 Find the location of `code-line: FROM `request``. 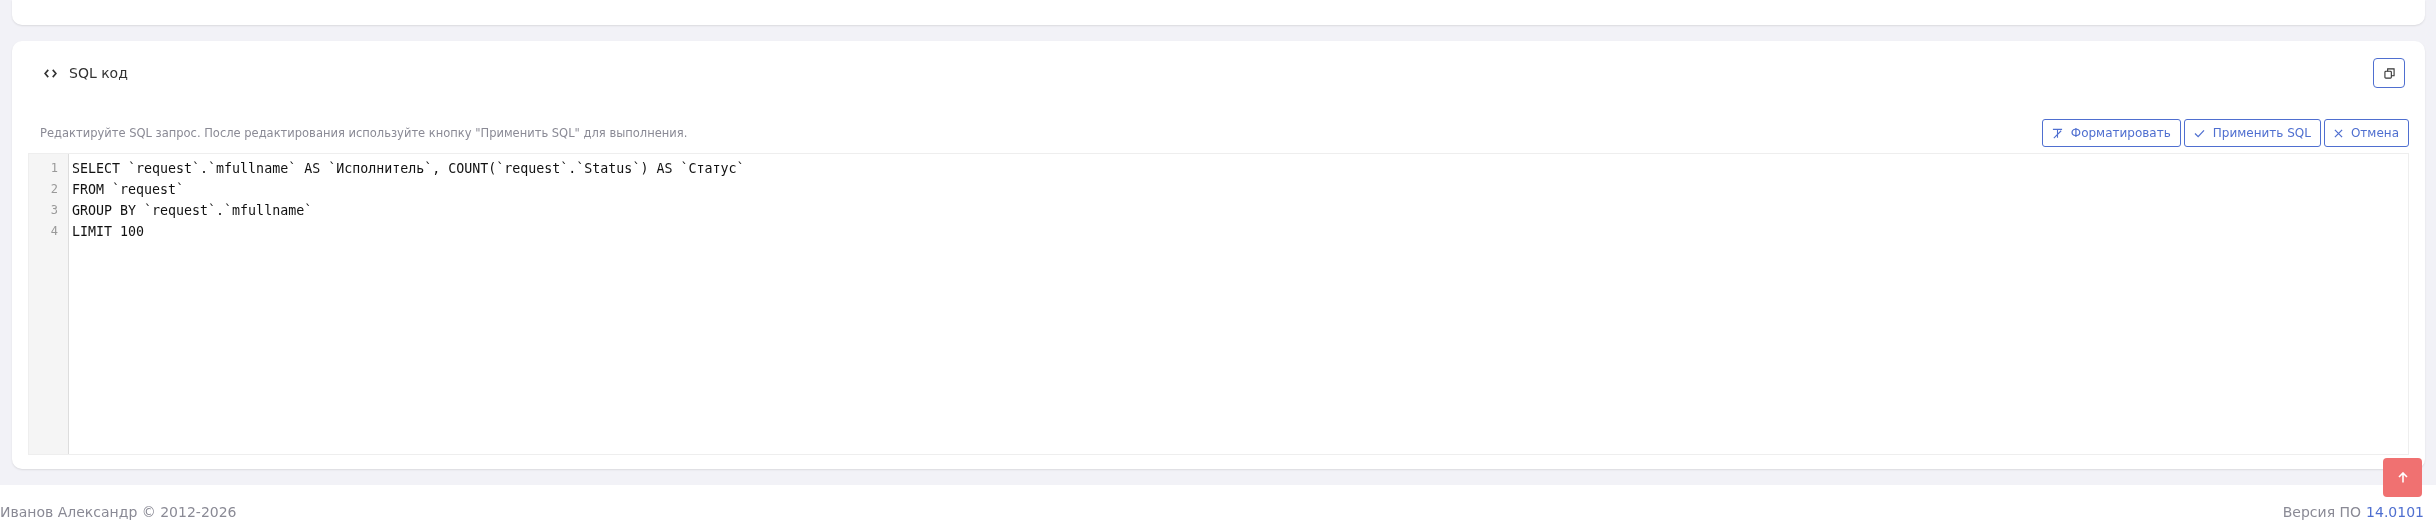

code-line: FROM `request` is located at coordinates (128, 190).